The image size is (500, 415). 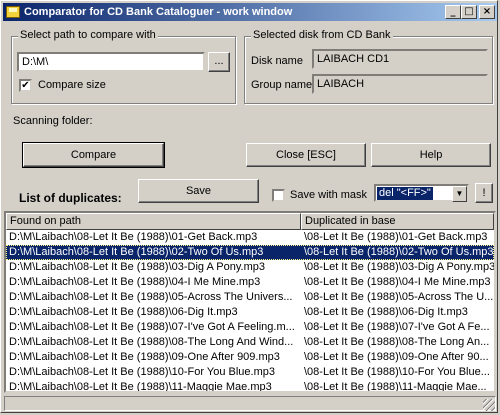 I want to click on group-name-label: Group name, so click(x=282, y=85).